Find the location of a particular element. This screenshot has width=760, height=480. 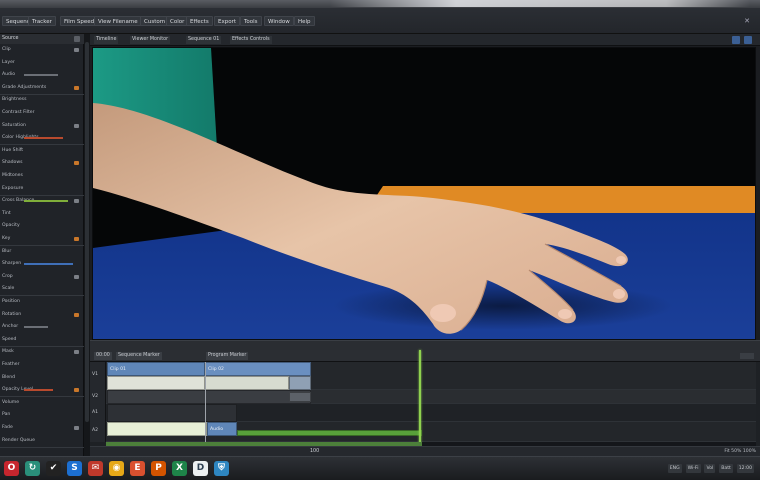

ruler-marker-program: Program Marker is located at coordinates (227, 356).